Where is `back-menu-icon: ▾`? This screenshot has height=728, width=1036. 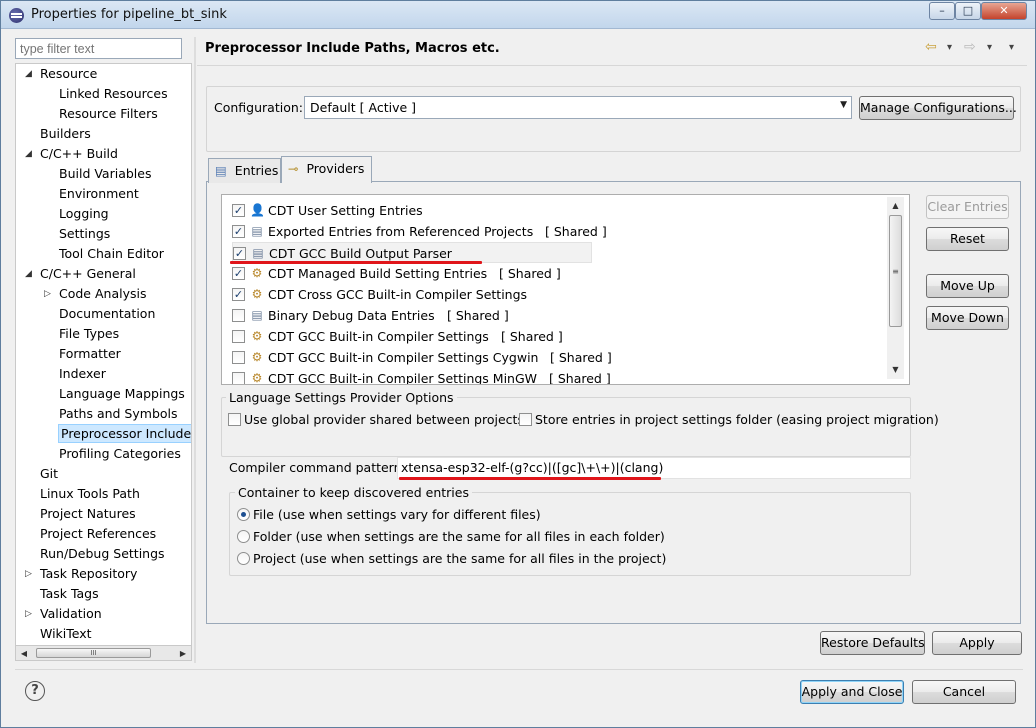 back-menu-icon: ▾ is located at coordinates (949, 47).